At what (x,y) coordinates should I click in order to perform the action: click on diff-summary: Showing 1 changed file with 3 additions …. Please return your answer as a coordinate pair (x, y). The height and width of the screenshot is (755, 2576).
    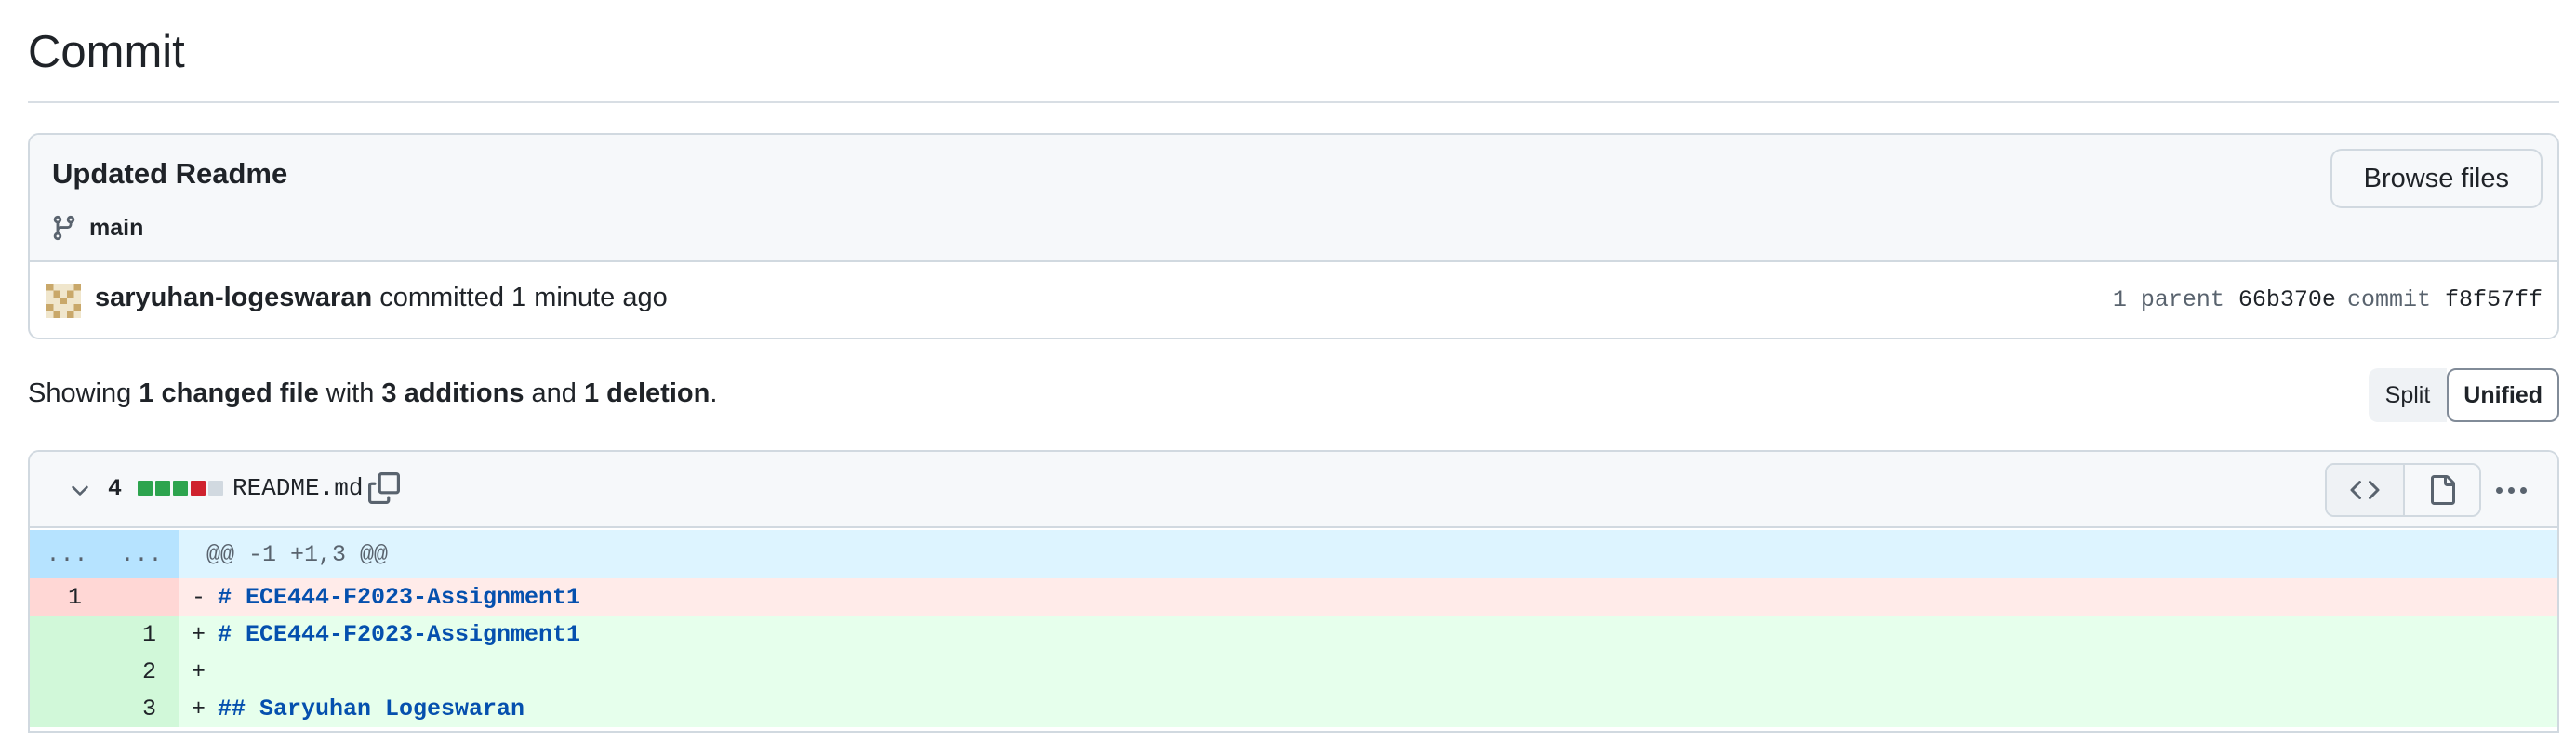
    Looking at the image, I should click on (372, 393).